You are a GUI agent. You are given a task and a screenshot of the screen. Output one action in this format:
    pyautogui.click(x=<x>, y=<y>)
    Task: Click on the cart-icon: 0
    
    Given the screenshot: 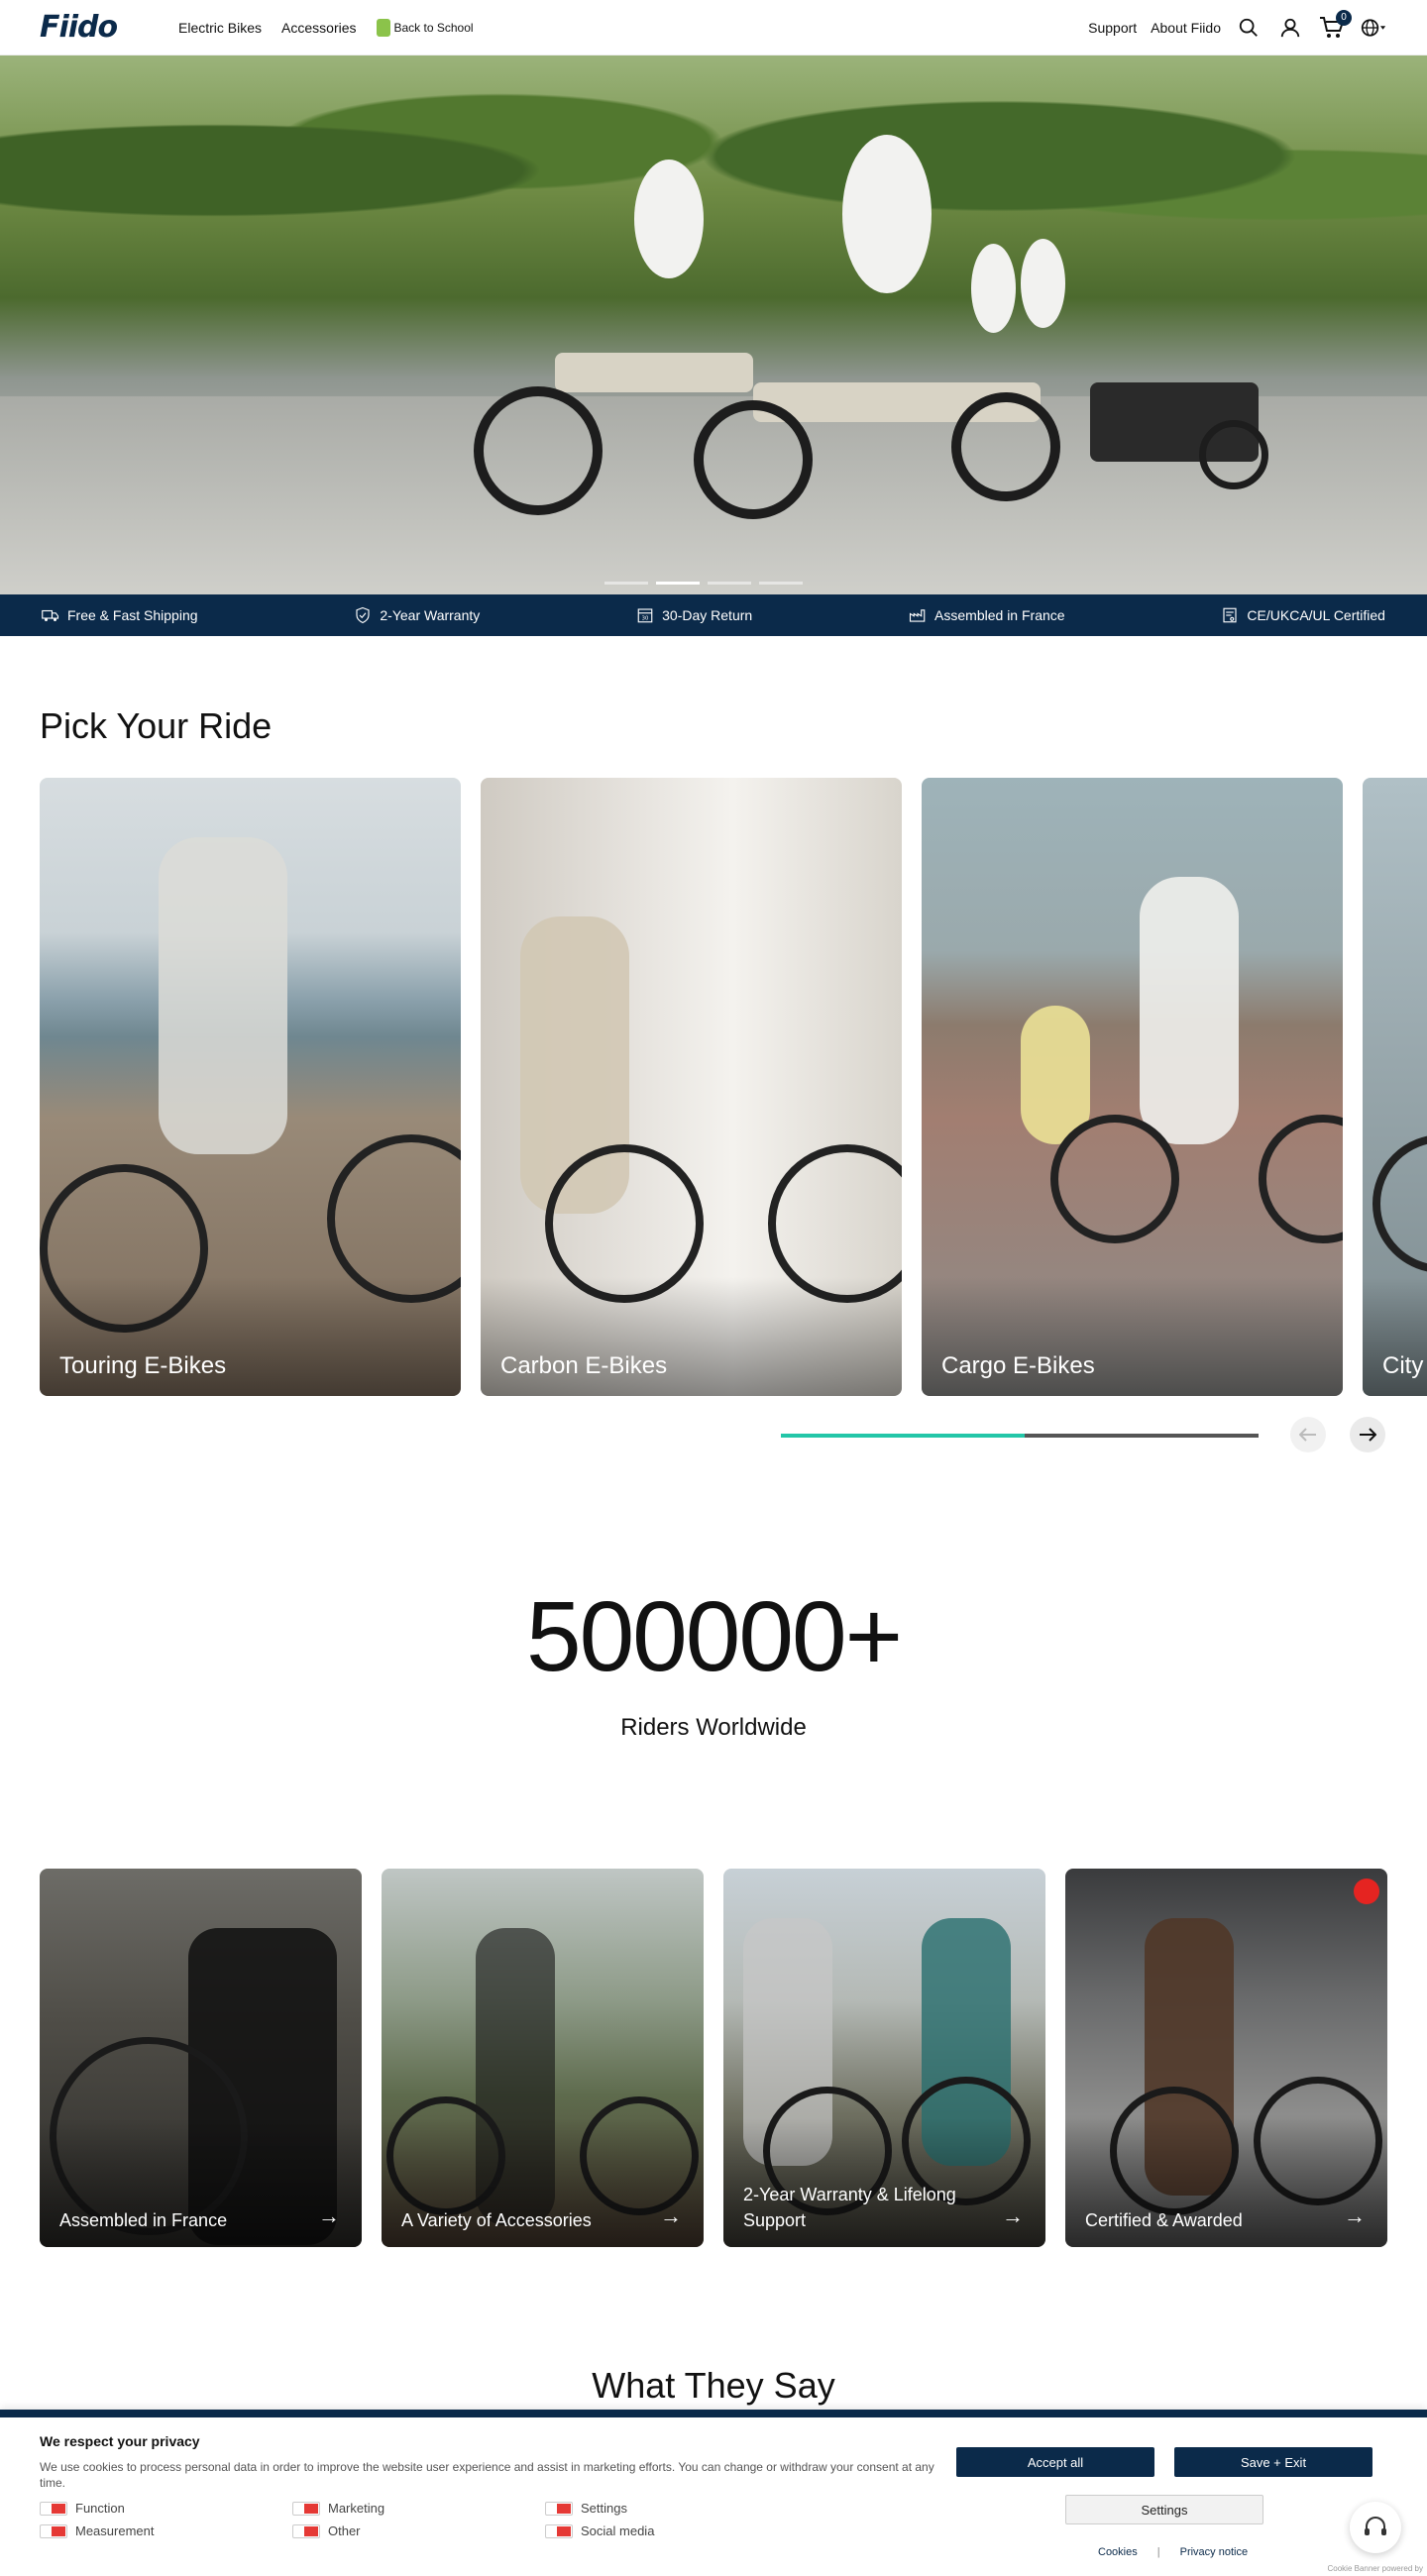 What is the action you would take?
    pyautogui.click(x=1335, y=25)
    